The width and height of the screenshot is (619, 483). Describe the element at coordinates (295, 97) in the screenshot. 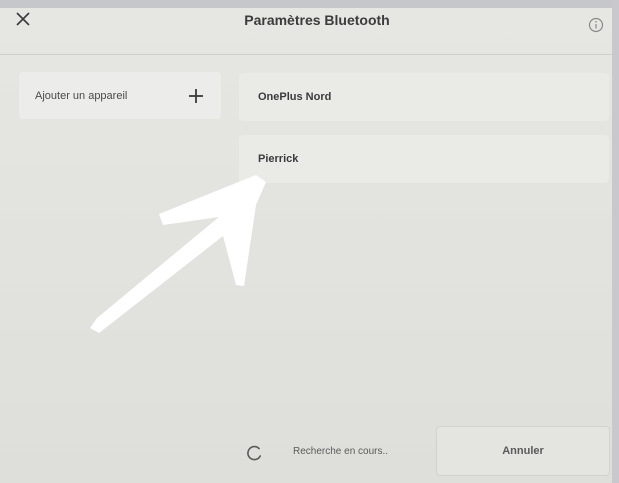

I see `device-name: OnePlus Nord` at that location.